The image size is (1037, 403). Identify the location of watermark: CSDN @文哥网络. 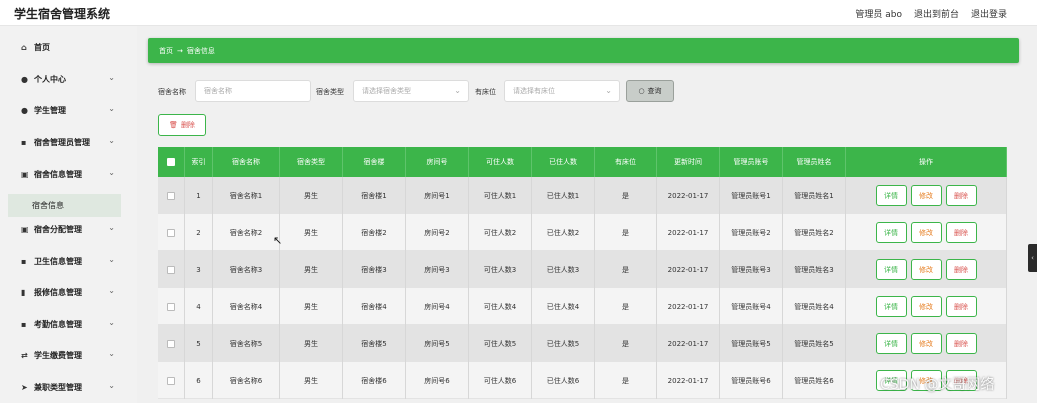
(937, 385).